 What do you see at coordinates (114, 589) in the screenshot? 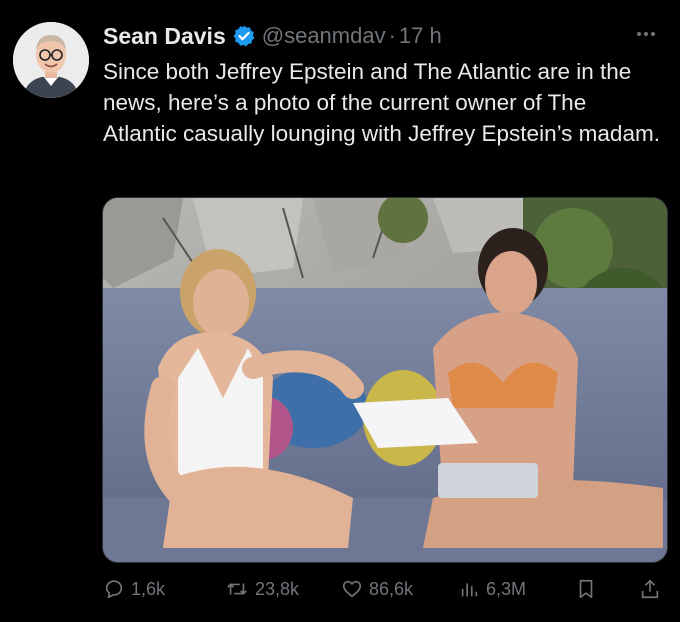
I see `reply-icon` at bounding box center [114, 589].